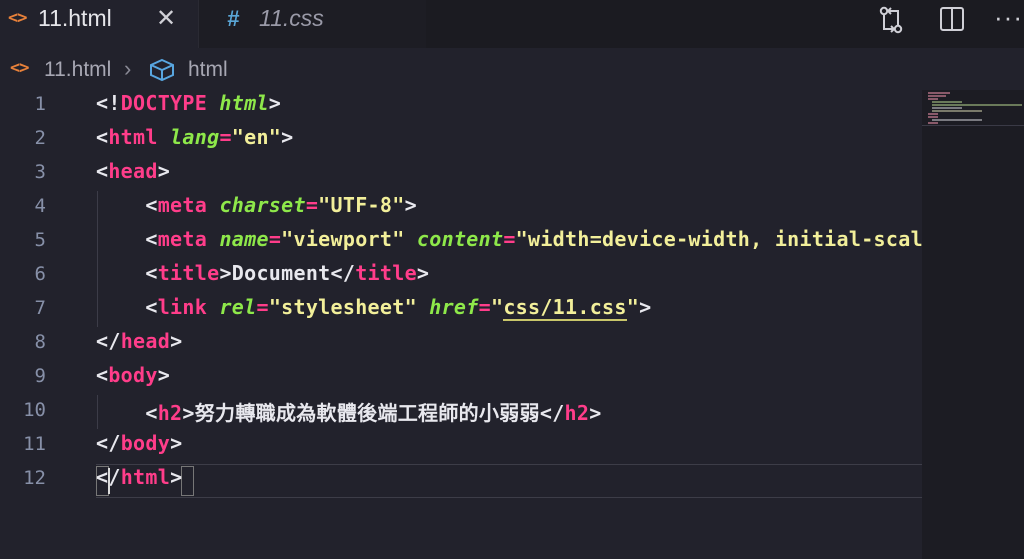 This screenshot has width=1024, height=559. I want to click on attribute-value: "UTF-8", so click(361, 205).